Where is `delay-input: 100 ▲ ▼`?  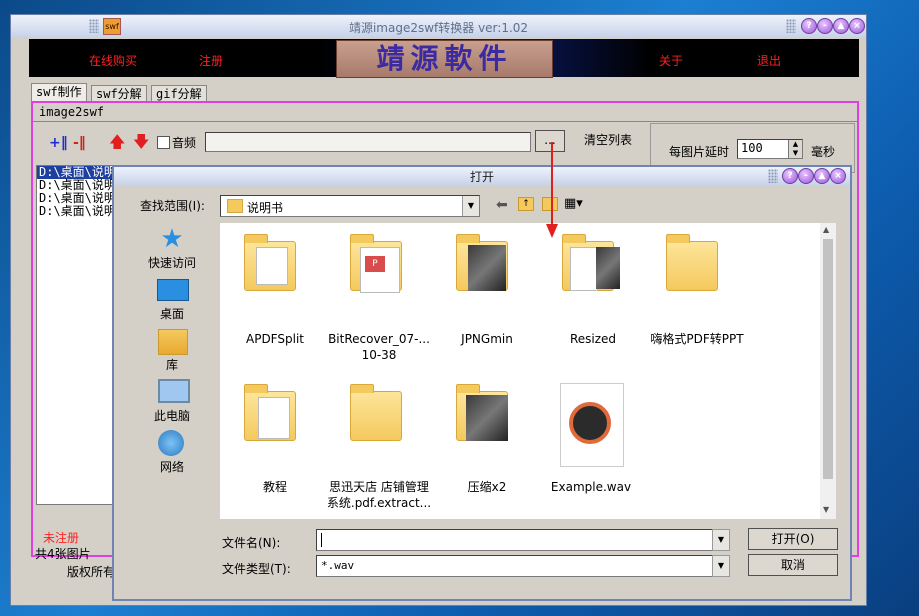
delay-input: 100 ▲ ▼ is located at coordinates (770, 149).